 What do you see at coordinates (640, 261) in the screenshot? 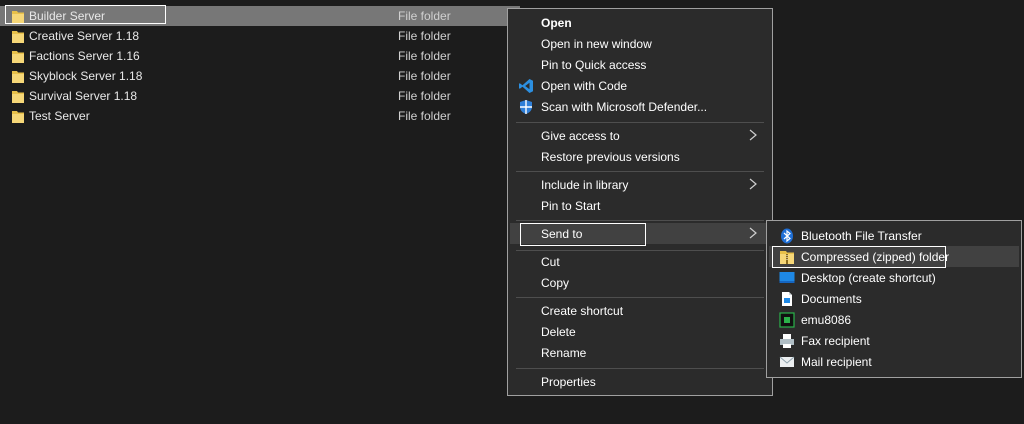
I see `menu-item-cut: Cut` at bounding box center [640, 261].